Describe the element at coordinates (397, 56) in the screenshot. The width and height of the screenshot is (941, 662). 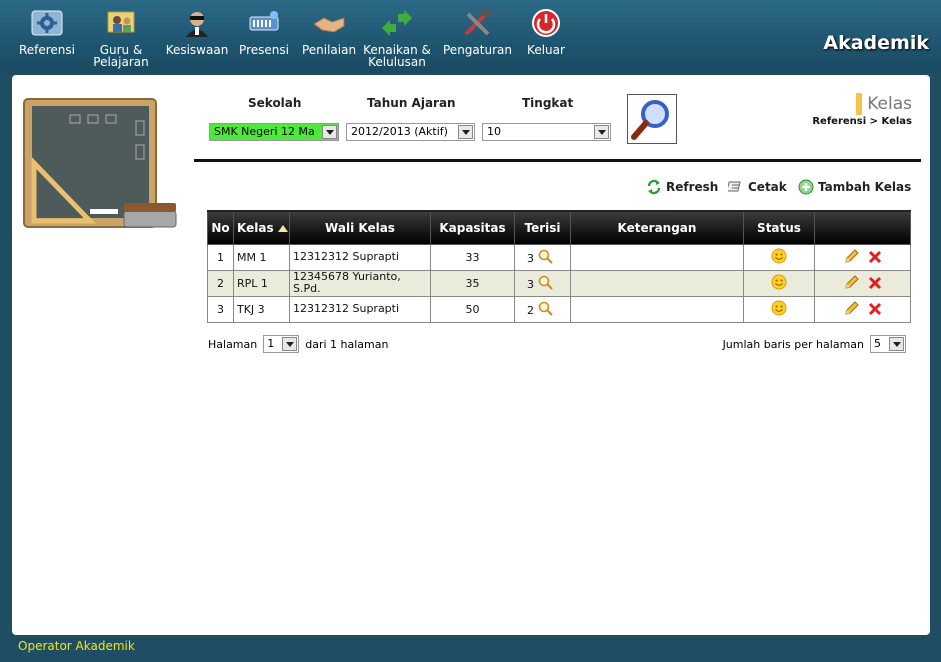
I see `nav-kenaikan-label: Kenaikan & Kelulusan` at that location.